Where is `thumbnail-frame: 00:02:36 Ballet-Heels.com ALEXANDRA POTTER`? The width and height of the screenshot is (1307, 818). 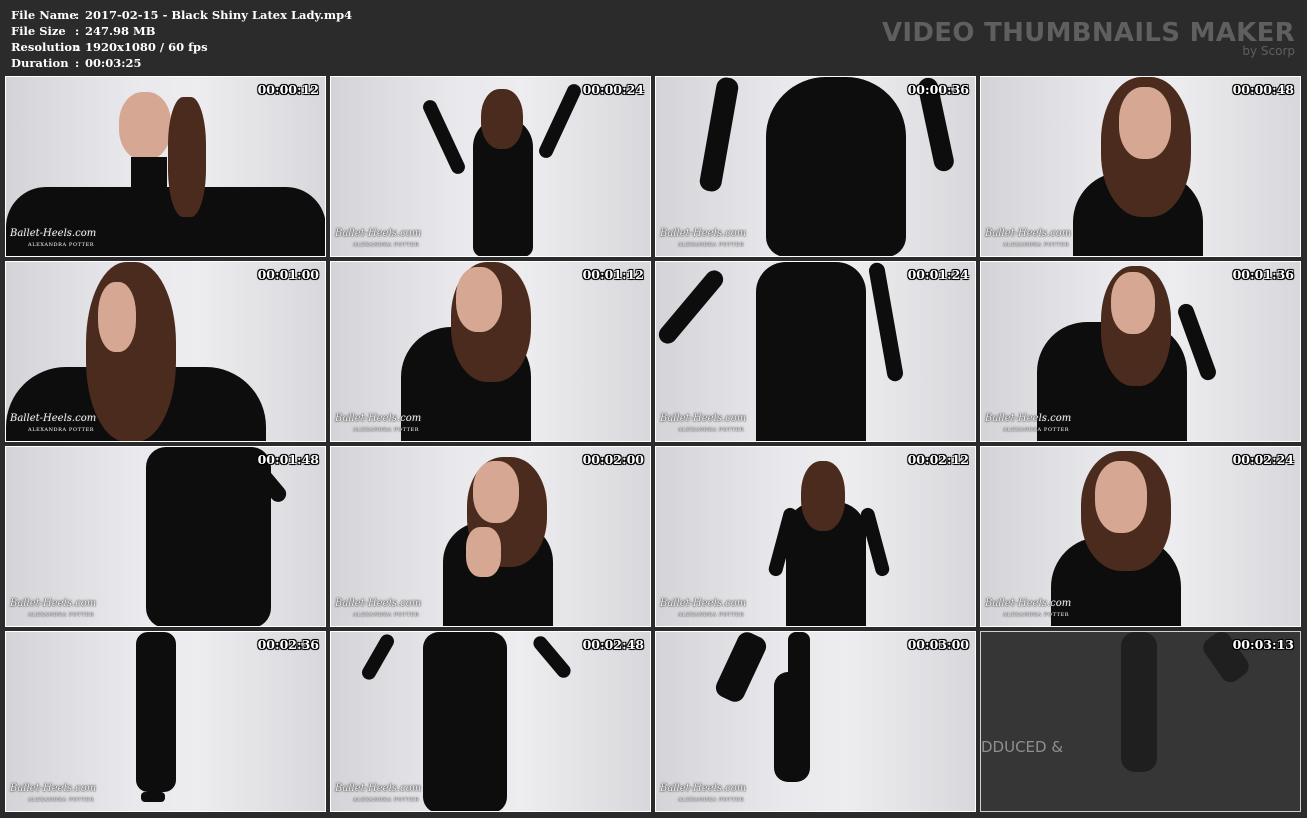 thumbnail-frame: 00:02:36 Ballet-Heels.com ALEXANDRA POTTER is located at coordinates (165, 721).